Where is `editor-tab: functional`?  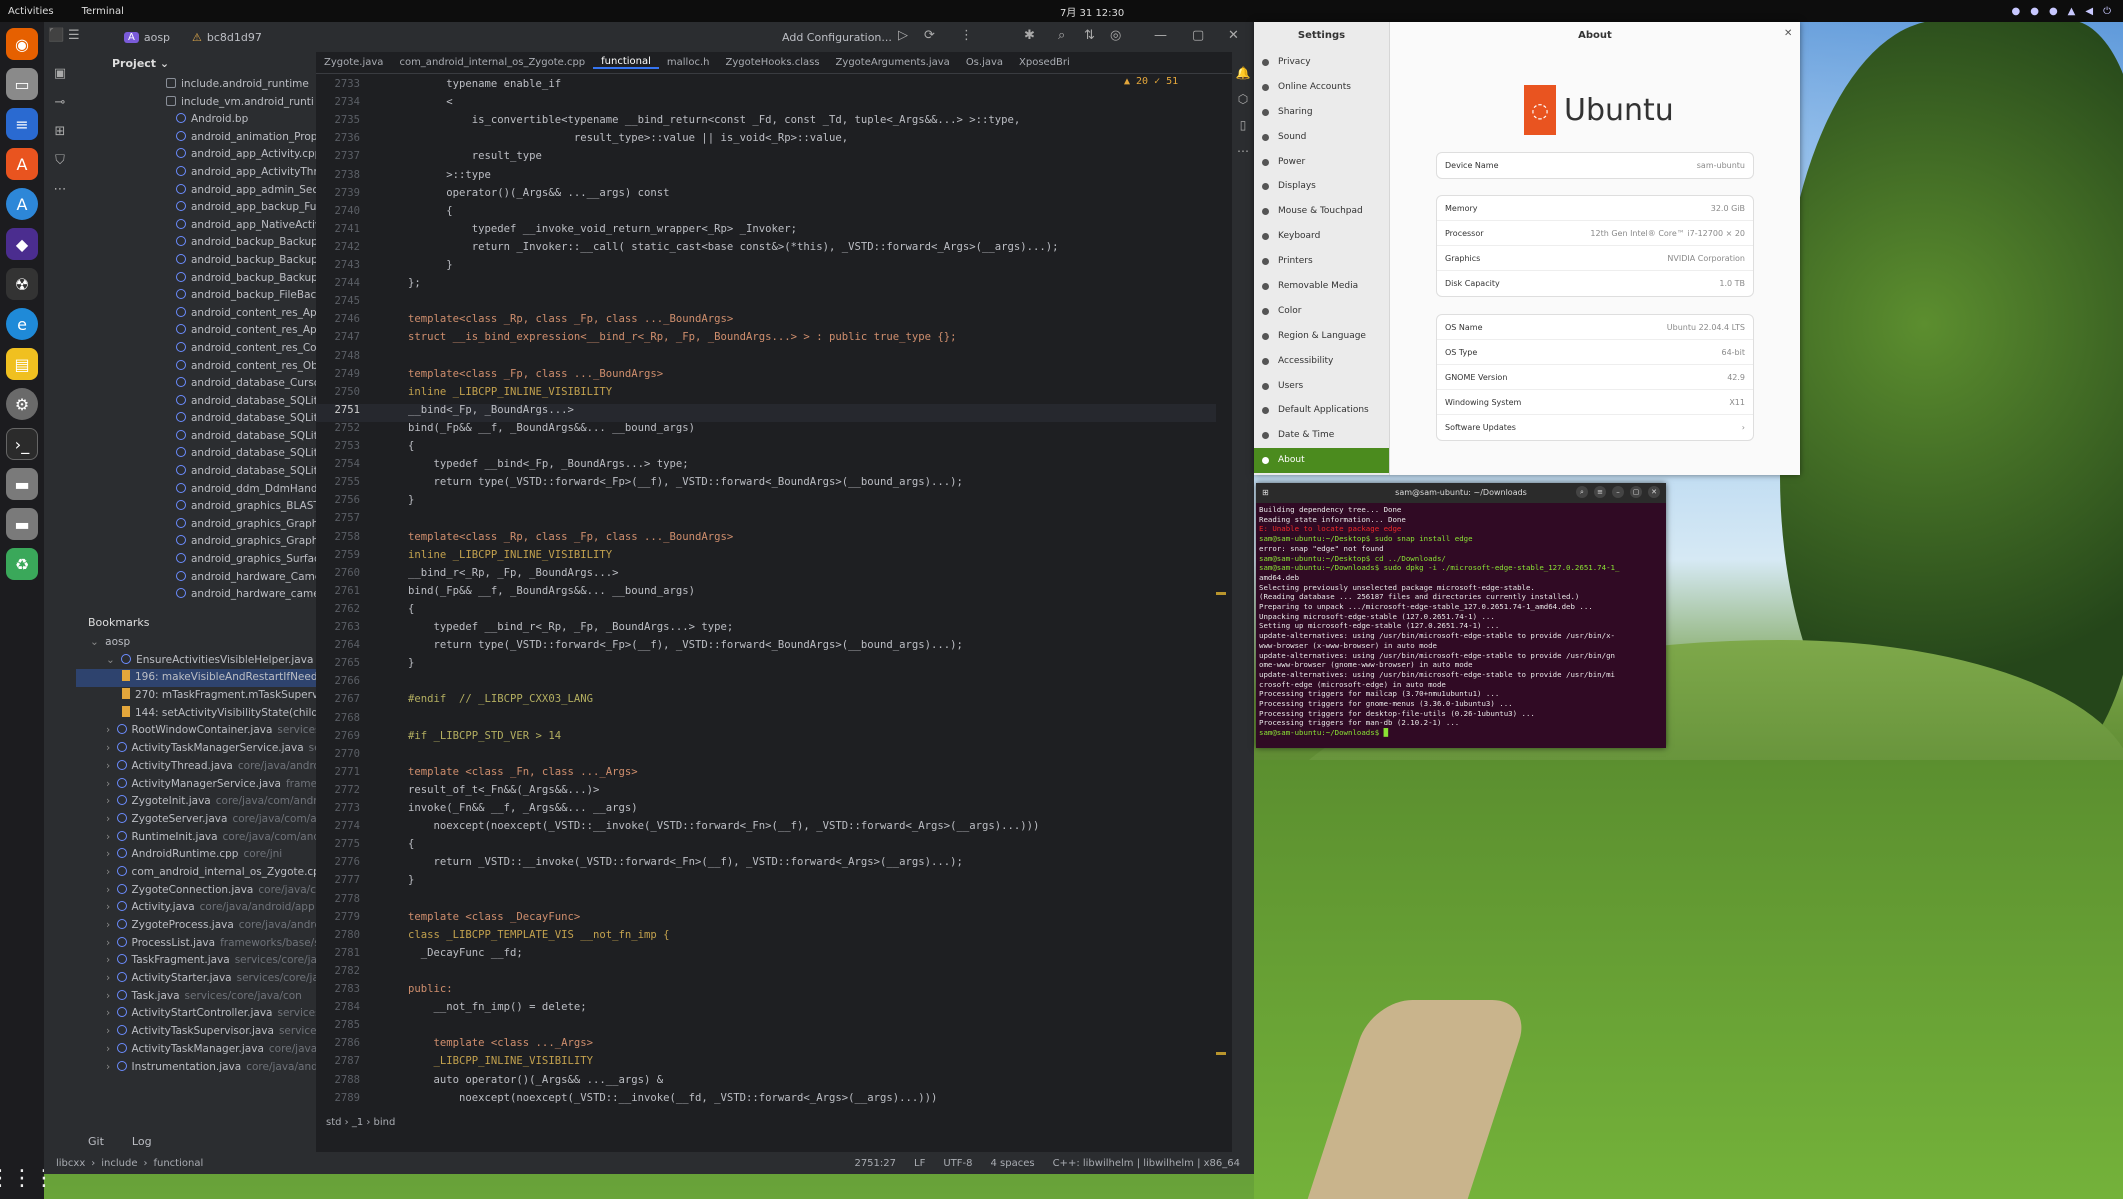
editor-tab: functional is located at coordinates (626, 62).